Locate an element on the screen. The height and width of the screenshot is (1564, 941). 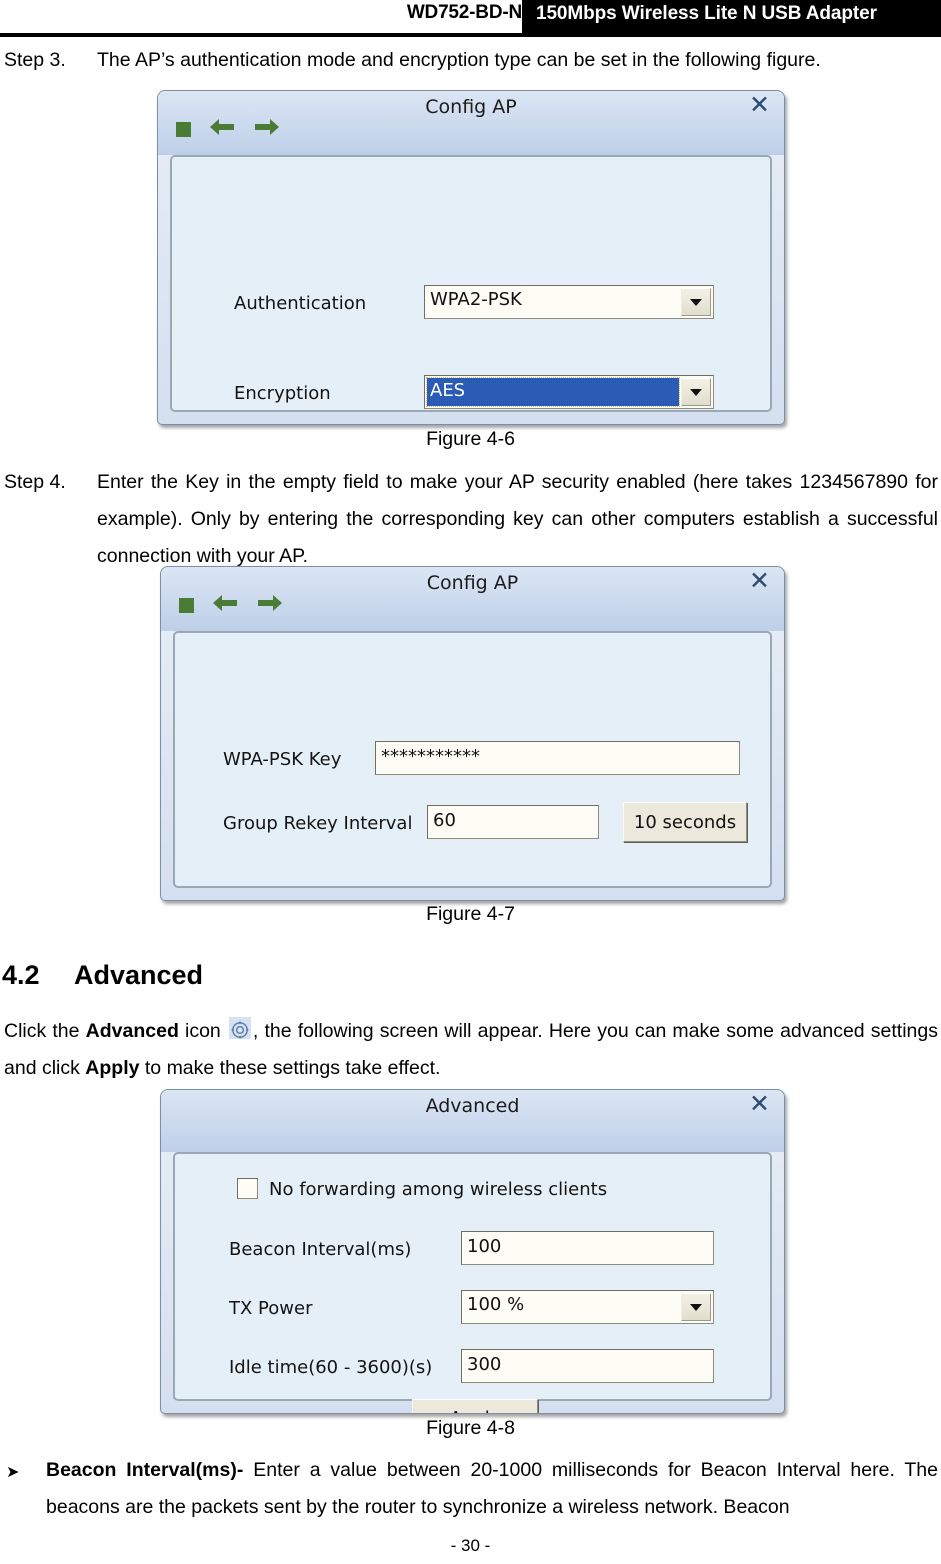
dialog-title: Advanced is located at coordinates (472, 1106).